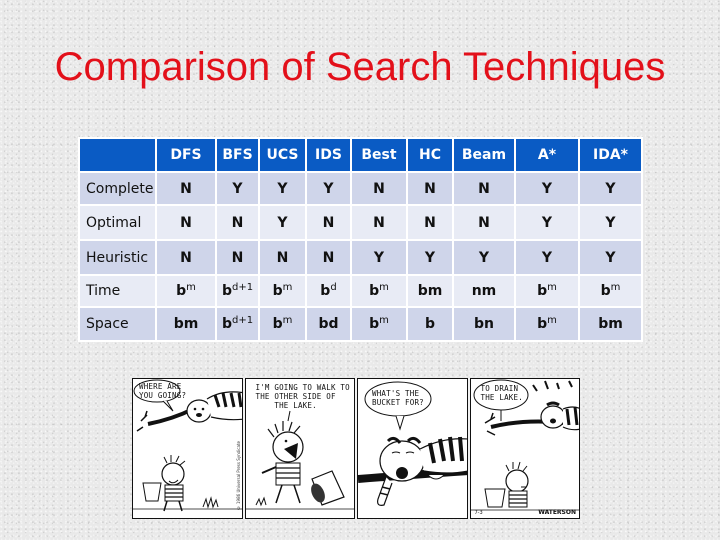 This screenshot has width=720, height=540. I want to click on column-header: Beam, so click(484, 155).